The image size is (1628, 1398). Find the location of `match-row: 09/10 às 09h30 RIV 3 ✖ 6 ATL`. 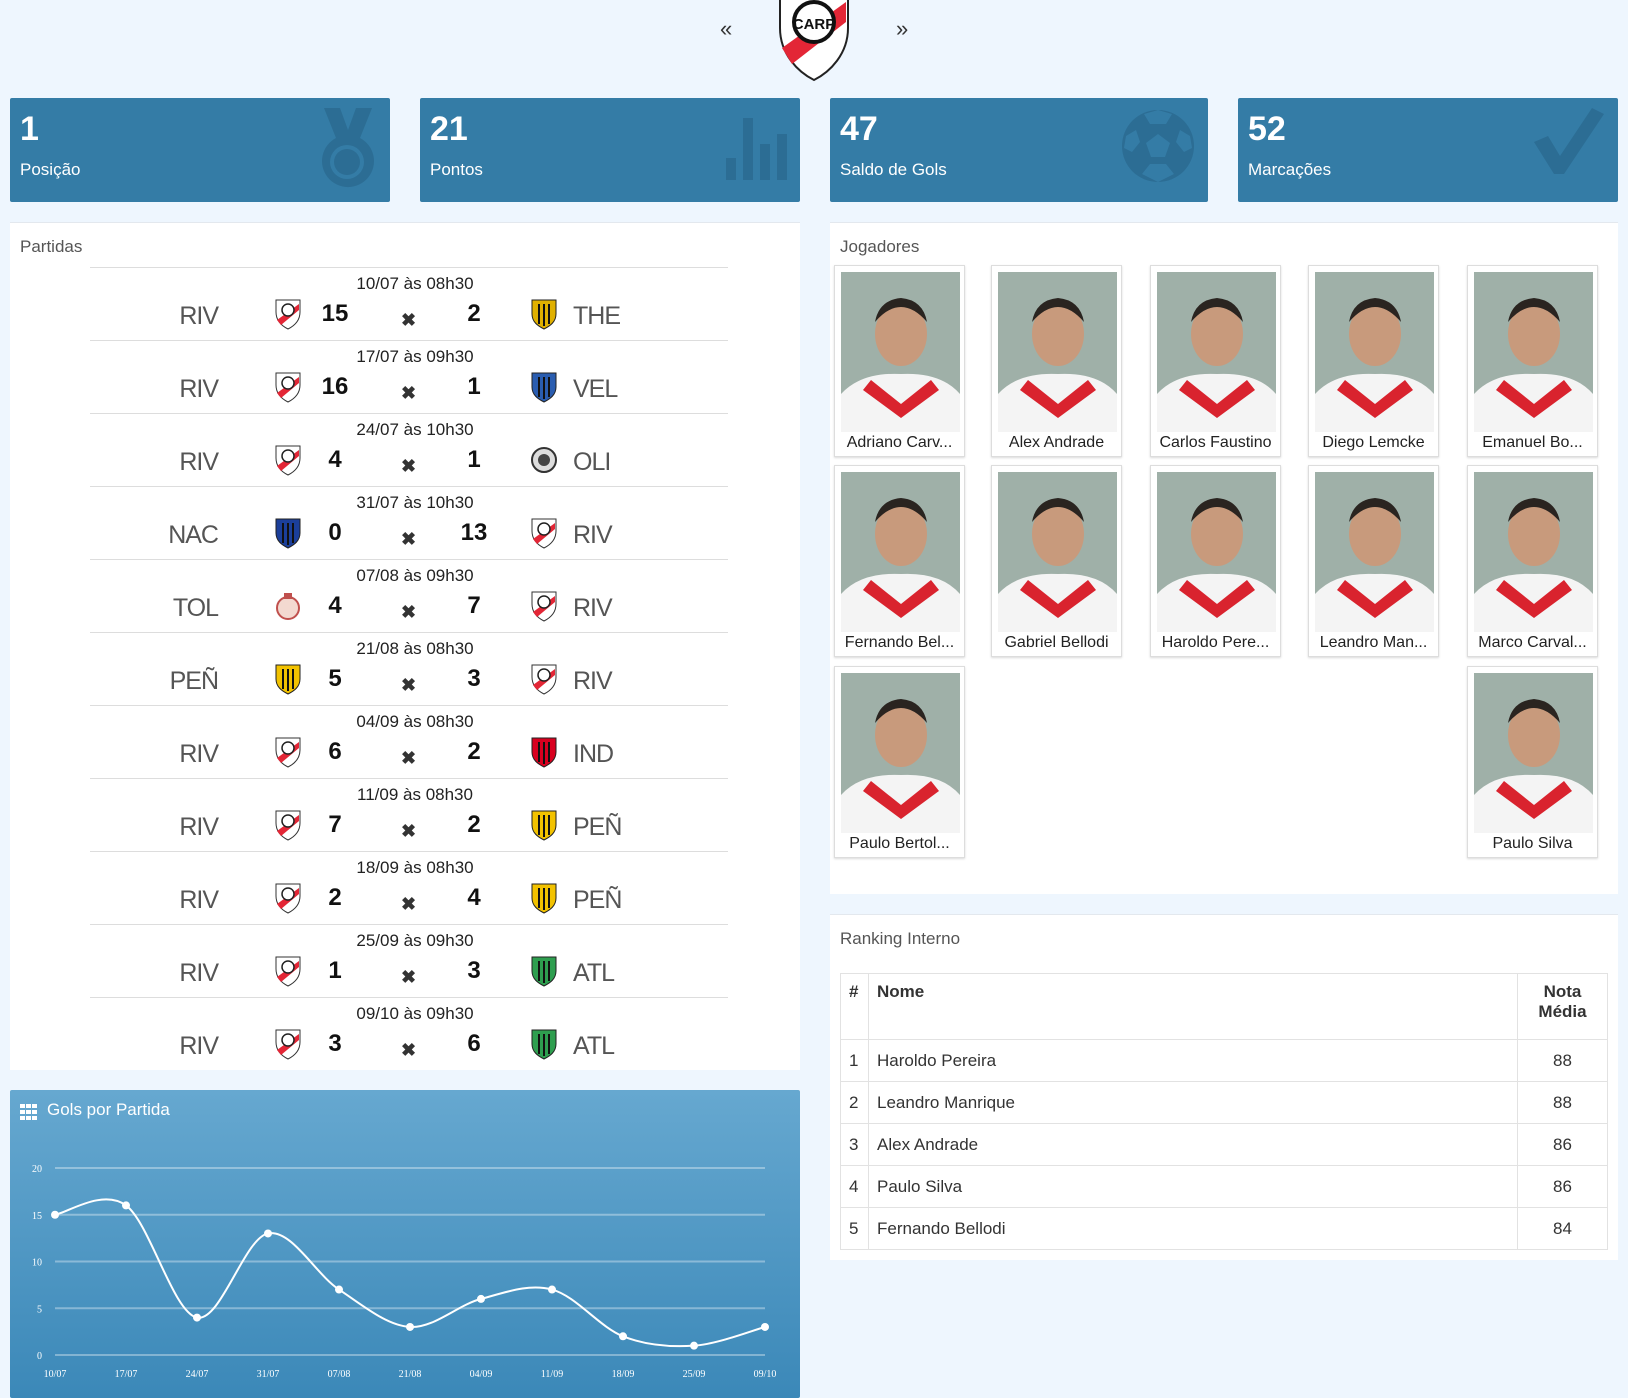

match-row: 09/10 às 09h30 RIV 3 ✖ 6 ATL is located at coordinates (409, 1033).